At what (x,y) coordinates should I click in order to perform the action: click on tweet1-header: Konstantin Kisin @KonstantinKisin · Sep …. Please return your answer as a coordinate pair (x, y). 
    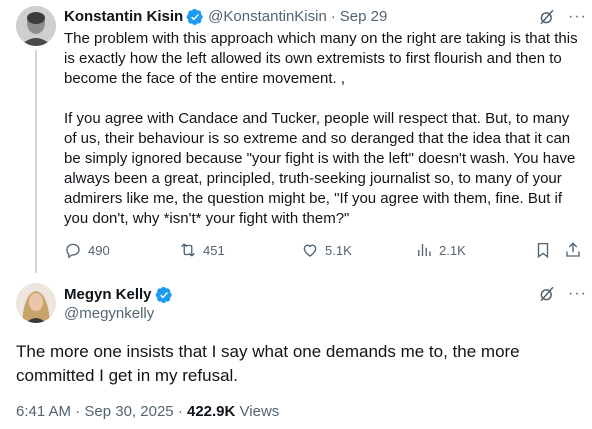
    Looking at the image, I should click on (225, 17).